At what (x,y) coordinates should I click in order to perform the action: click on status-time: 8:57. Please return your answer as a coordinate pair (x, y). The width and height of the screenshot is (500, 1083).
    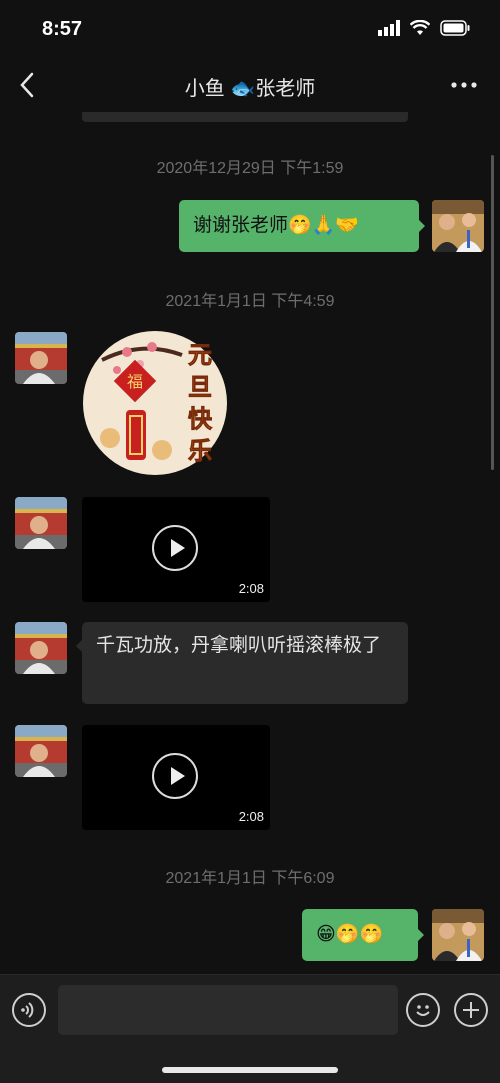
    Looking at the image, I should click on (62, 29).